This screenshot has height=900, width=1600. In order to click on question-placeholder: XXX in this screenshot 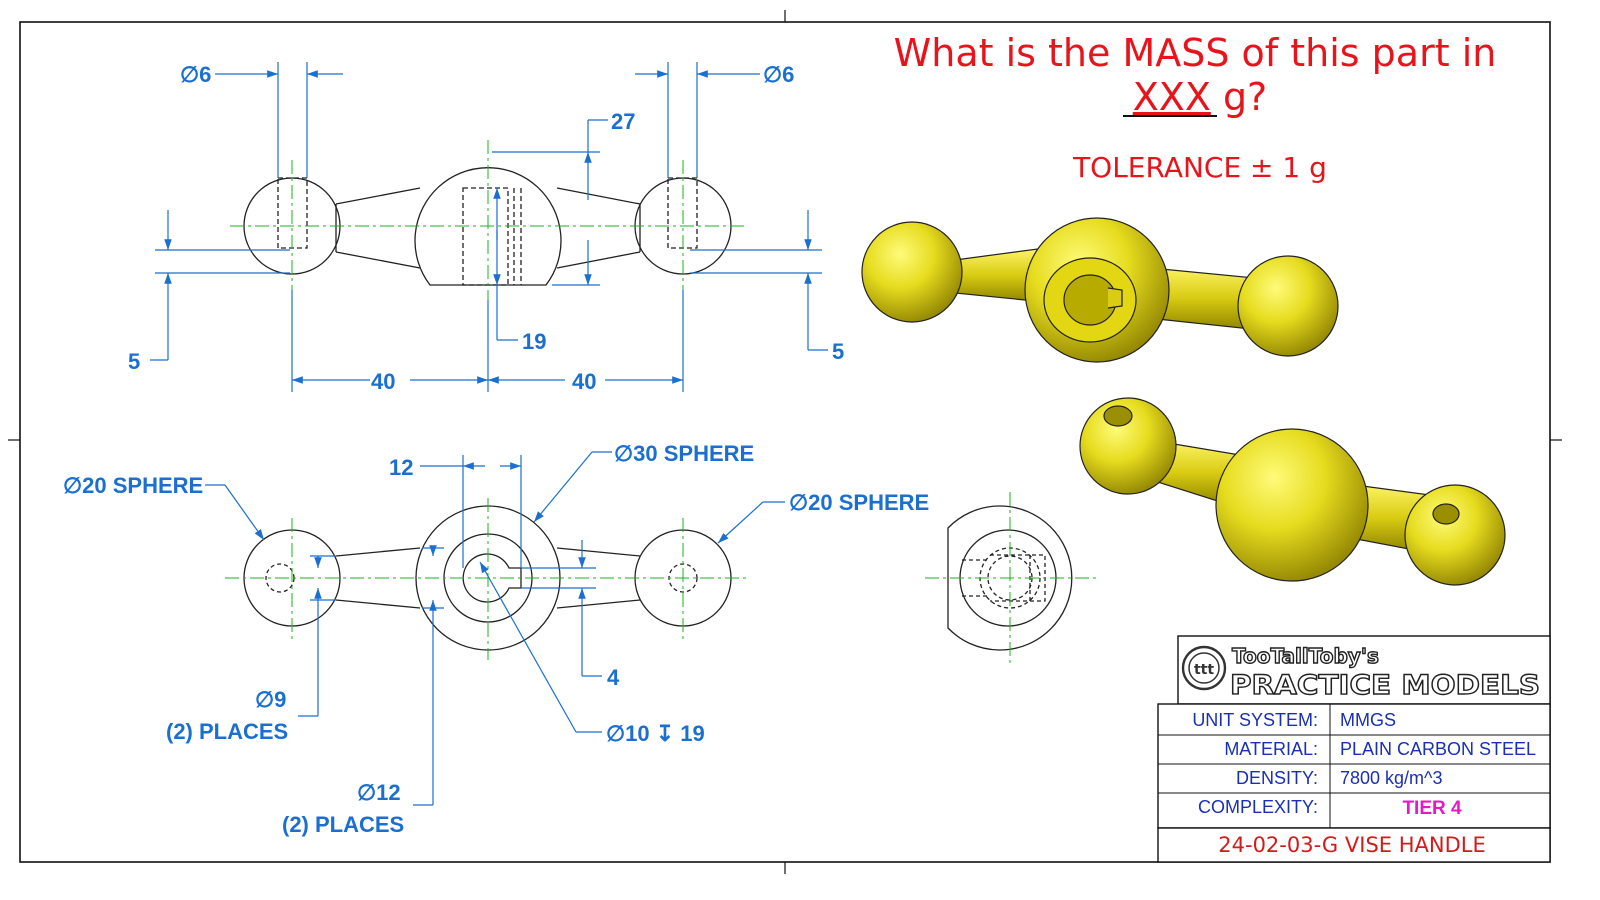, I will do `click(1172, 97)`.